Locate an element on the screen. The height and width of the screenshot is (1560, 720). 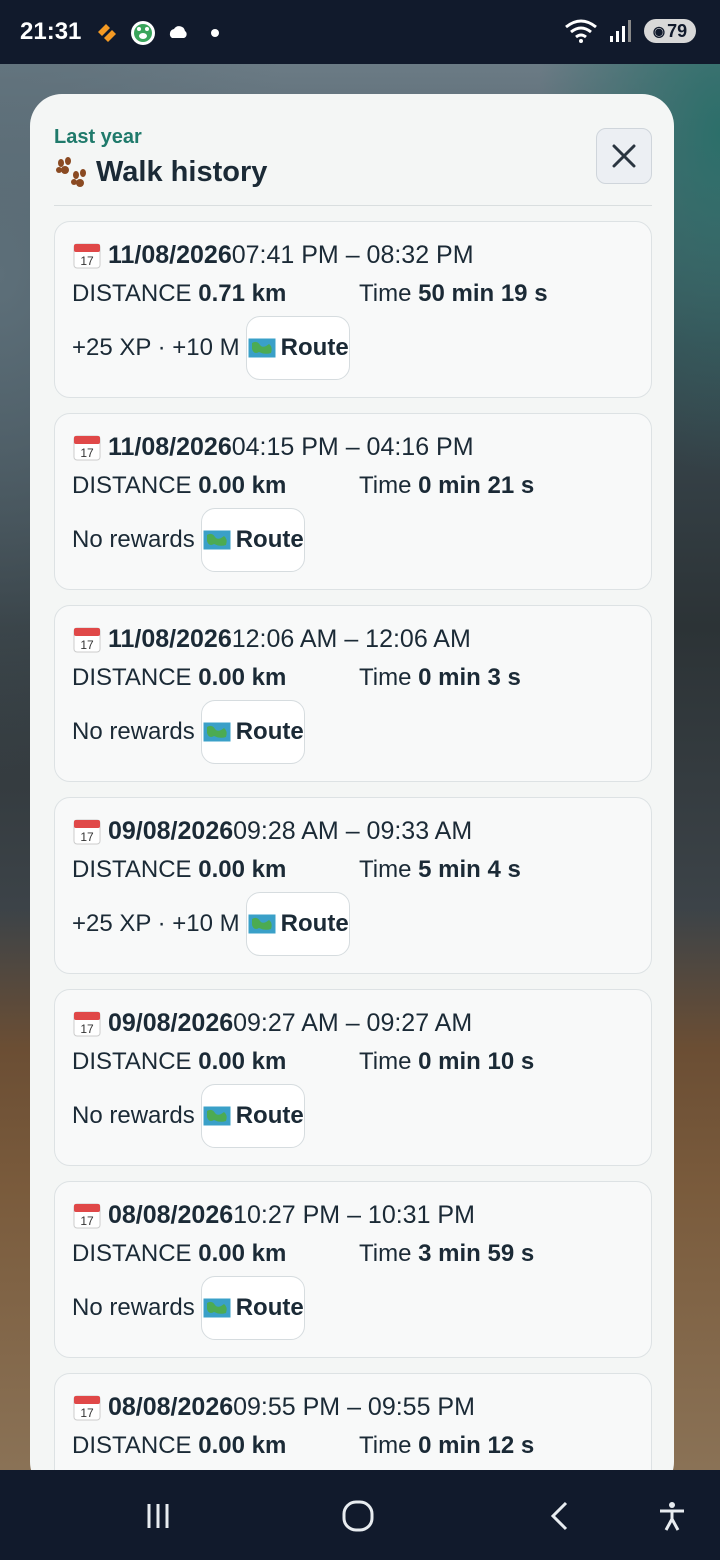
system-icons: ◉ 79 is located at coordinates (630, 31).